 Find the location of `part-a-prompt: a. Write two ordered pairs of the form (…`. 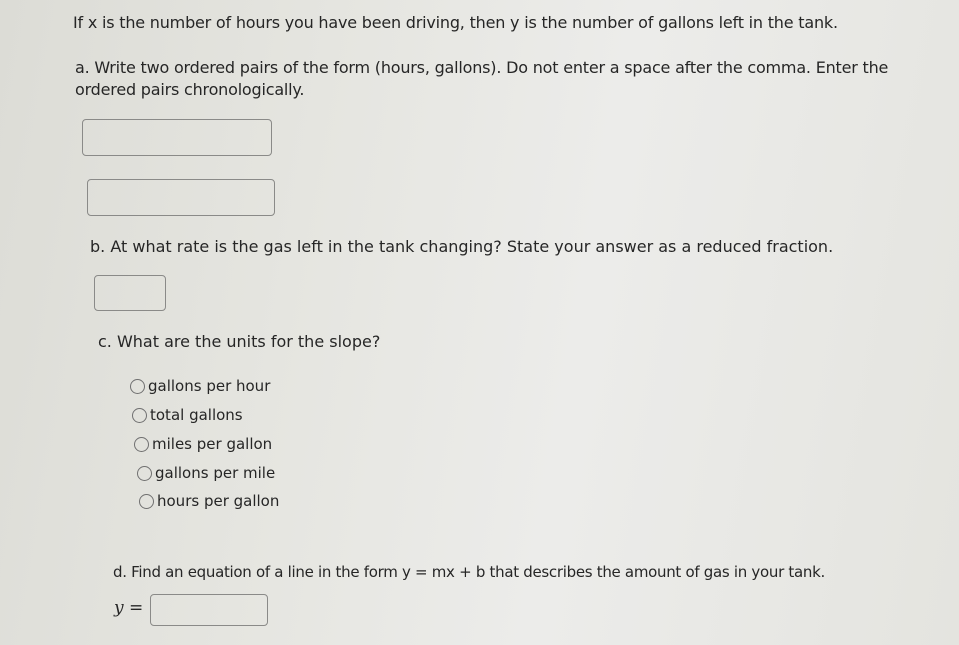

part-a-prompt: a. Write two ordered pairs of the form (… is located at coordinates (482, 78).